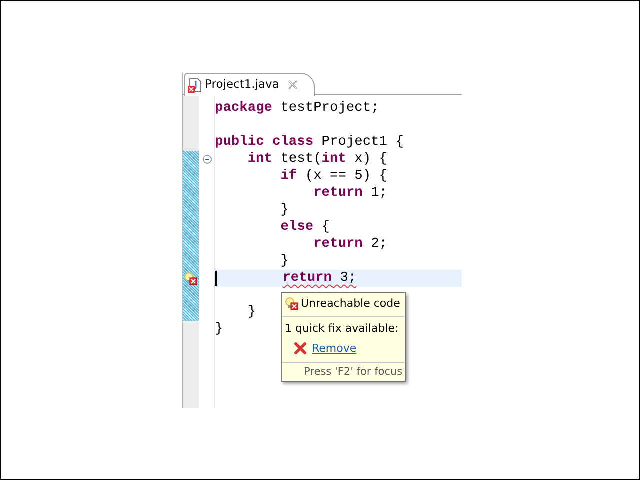 The width and height of the screenshot is (640, 480). What do you see at coordinates (305, 227) in the screenshot?
I see `code-line: else {` at bounding box center [305, 227].